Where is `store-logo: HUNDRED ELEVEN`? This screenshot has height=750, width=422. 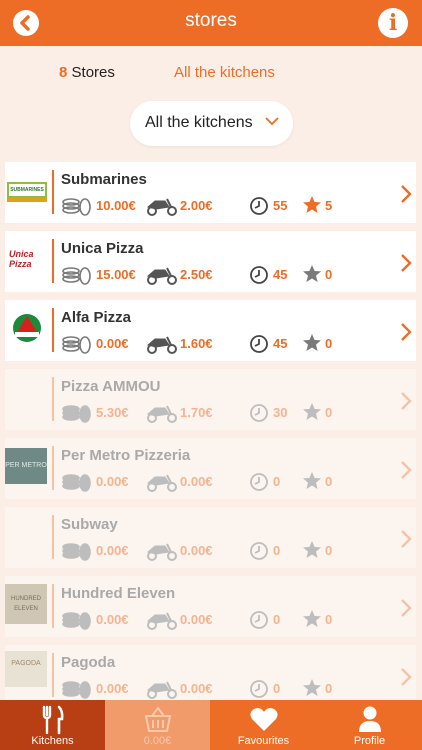
store-logo: HUNDRED ELEVEN is located at coordinates (27, 604).